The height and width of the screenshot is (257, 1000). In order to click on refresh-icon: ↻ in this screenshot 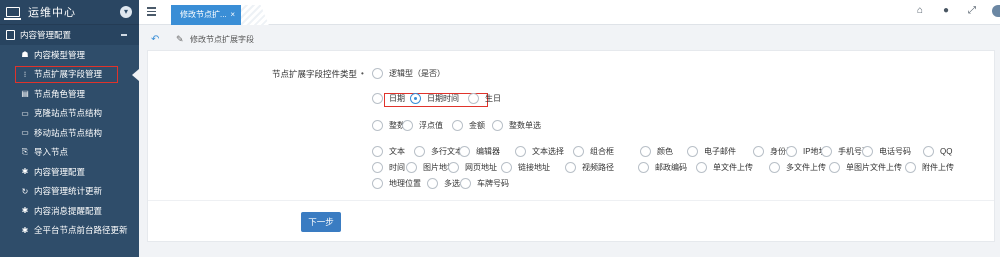, I will do `click(25, 191)`.